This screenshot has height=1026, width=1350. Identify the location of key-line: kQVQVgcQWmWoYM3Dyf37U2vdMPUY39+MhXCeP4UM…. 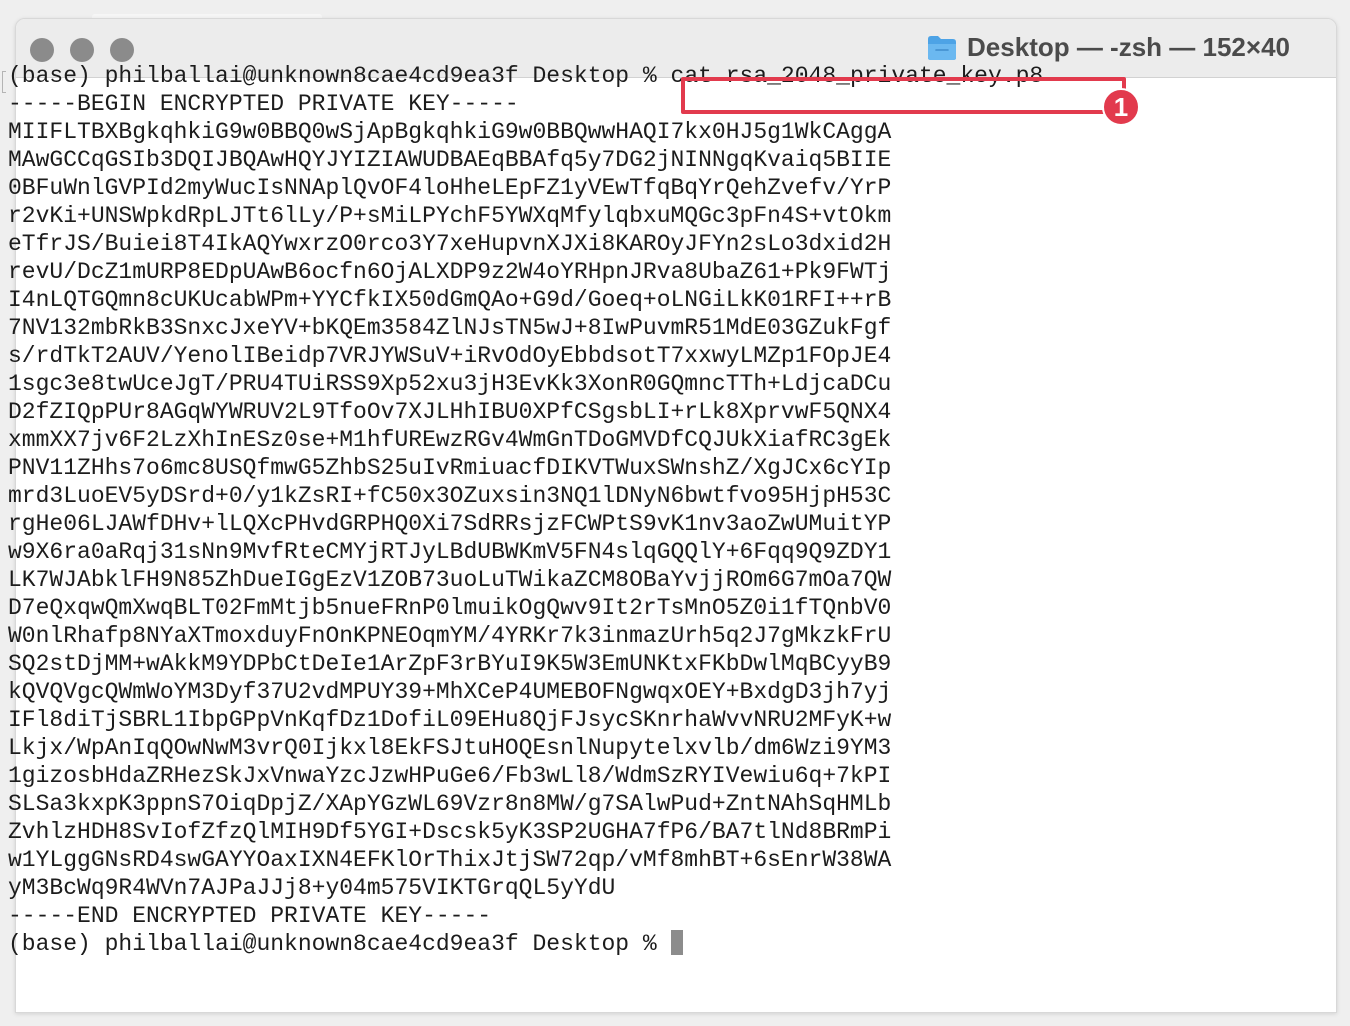
(450, 692).